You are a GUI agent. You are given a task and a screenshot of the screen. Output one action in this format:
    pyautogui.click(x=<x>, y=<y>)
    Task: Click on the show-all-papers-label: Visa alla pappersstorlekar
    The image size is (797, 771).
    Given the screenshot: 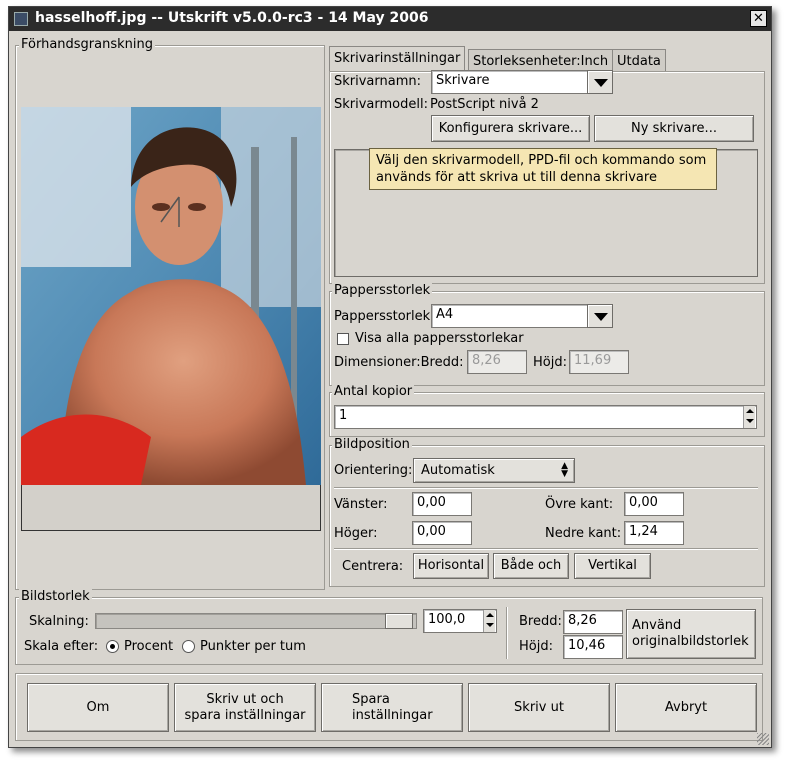 What is the action you would take?
    pyautogui.click(x=439, y=338)
    